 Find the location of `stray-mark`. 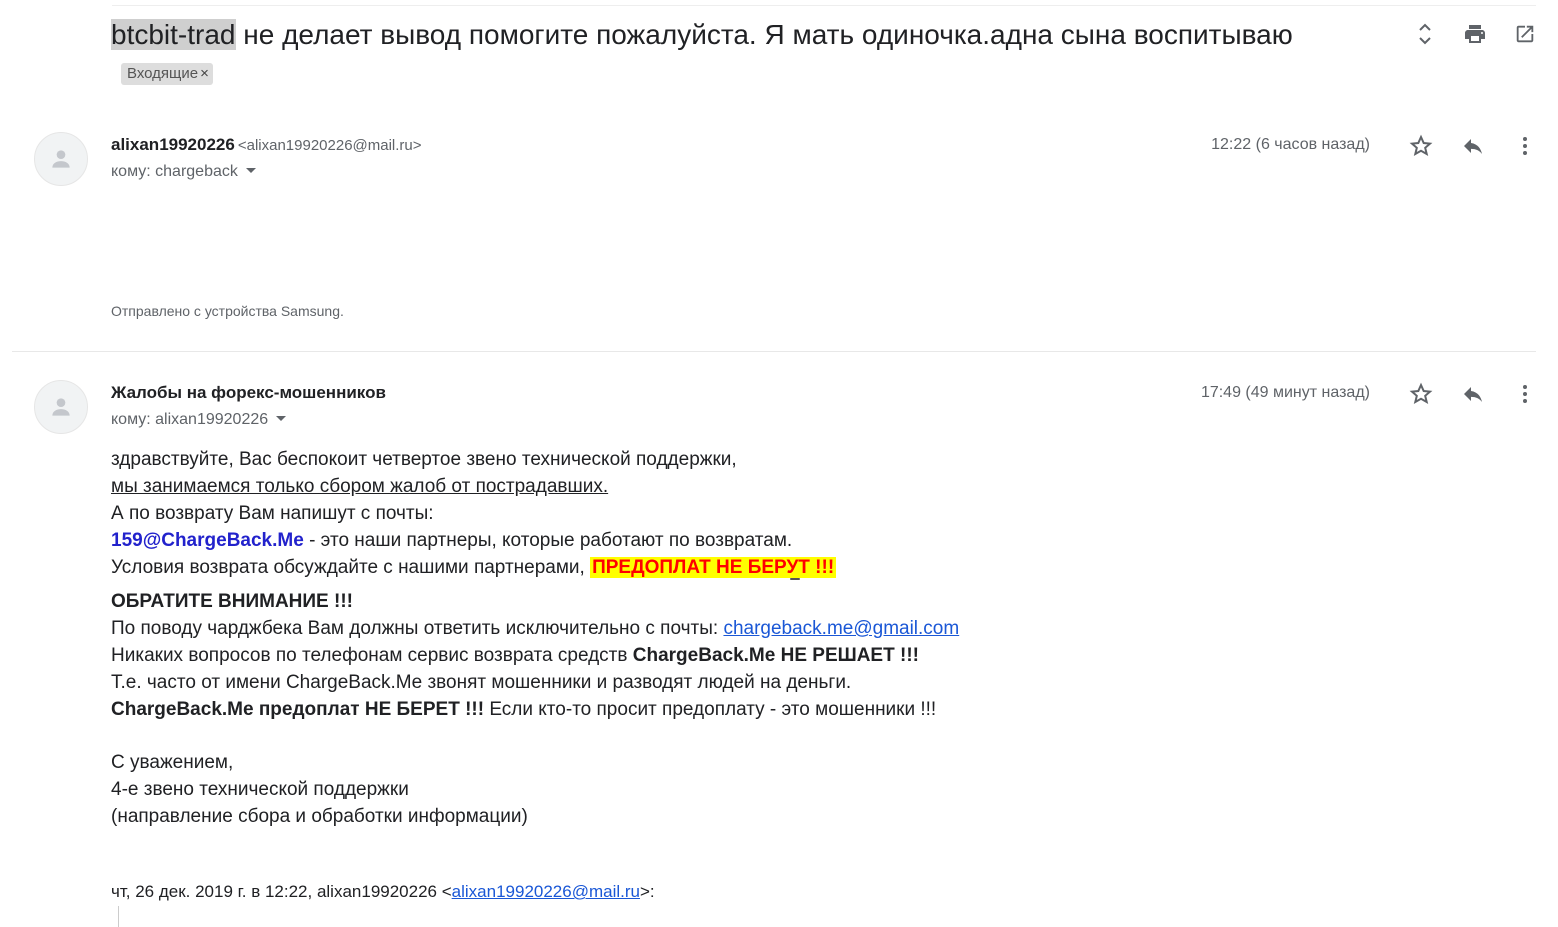

stray-mark is located at coordinates (795, 579).